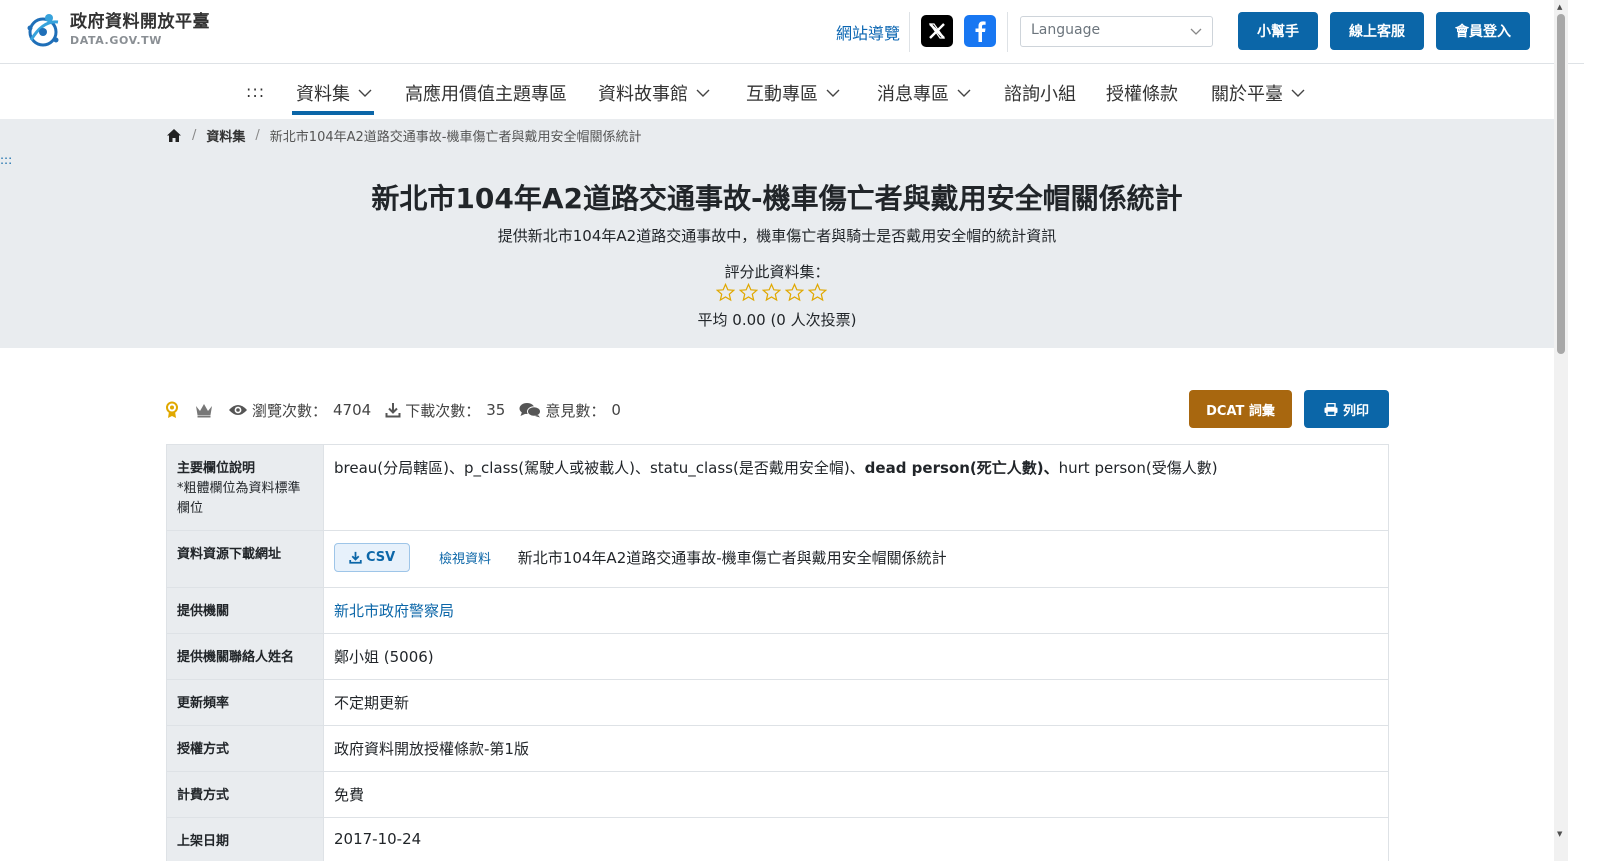 Image resolution: width=1600 pixels, height=861 pixels. What do you see at coordinates (496, 410) in the screenshot?
I see `downloads-count: 35` at bounding box center [496, 410].